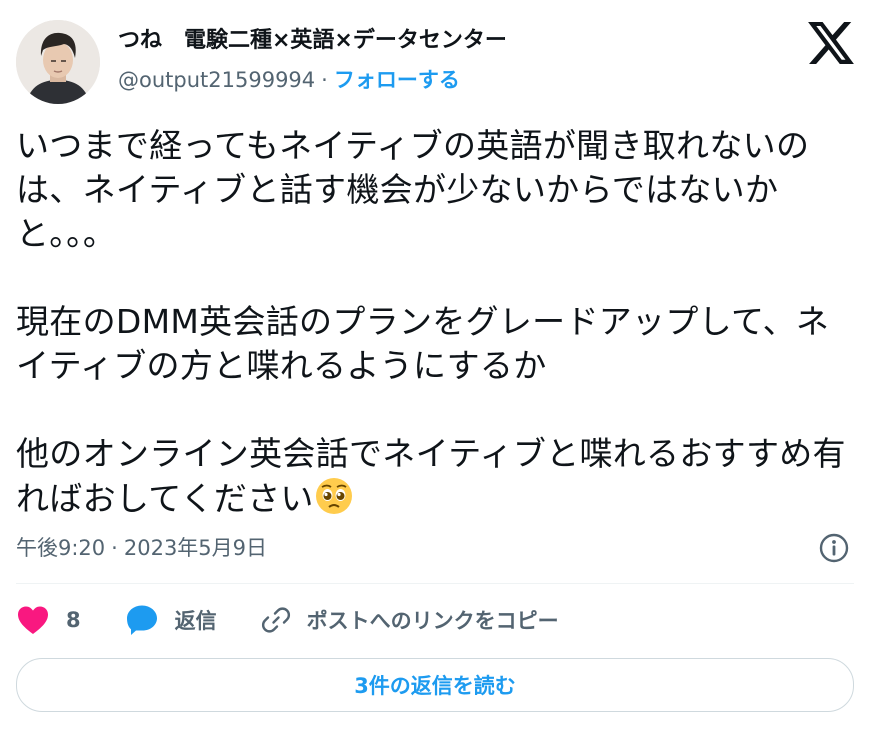 The height and width of the screenshot is (734, 878). I want to click on follow-button: フォローする, so click(397, 80).